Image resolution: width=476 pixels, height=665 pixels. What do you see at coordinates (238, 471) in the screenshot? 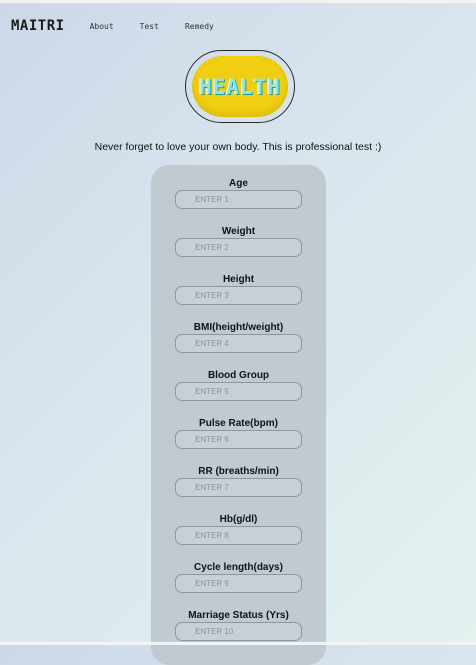
I see `field-label: RR (breaths/min)` at bounding box center [238, 471].